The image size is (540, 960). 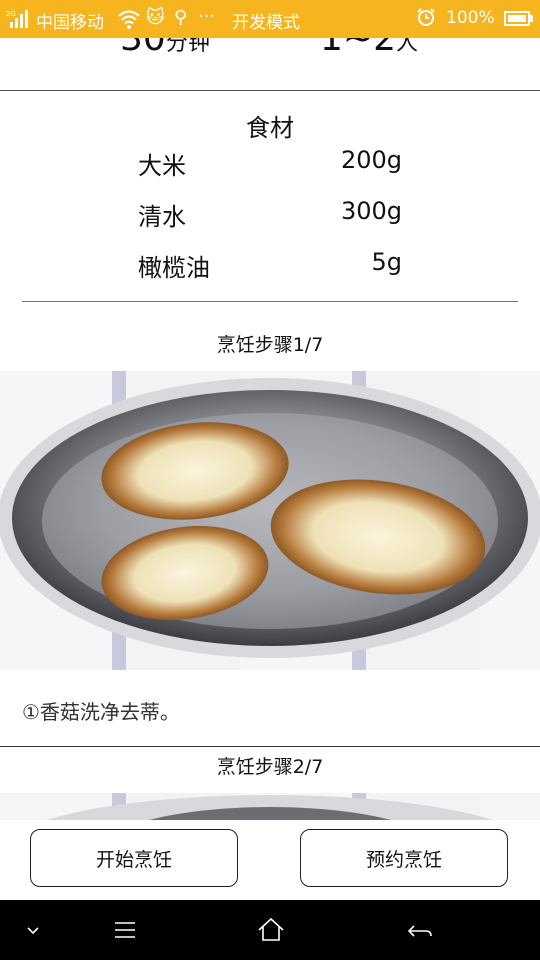 What do you see at coordinates (270, 214) in the screenshot?
I see `ingredient-row: 清水 300g` at bounding box center [270, 214].